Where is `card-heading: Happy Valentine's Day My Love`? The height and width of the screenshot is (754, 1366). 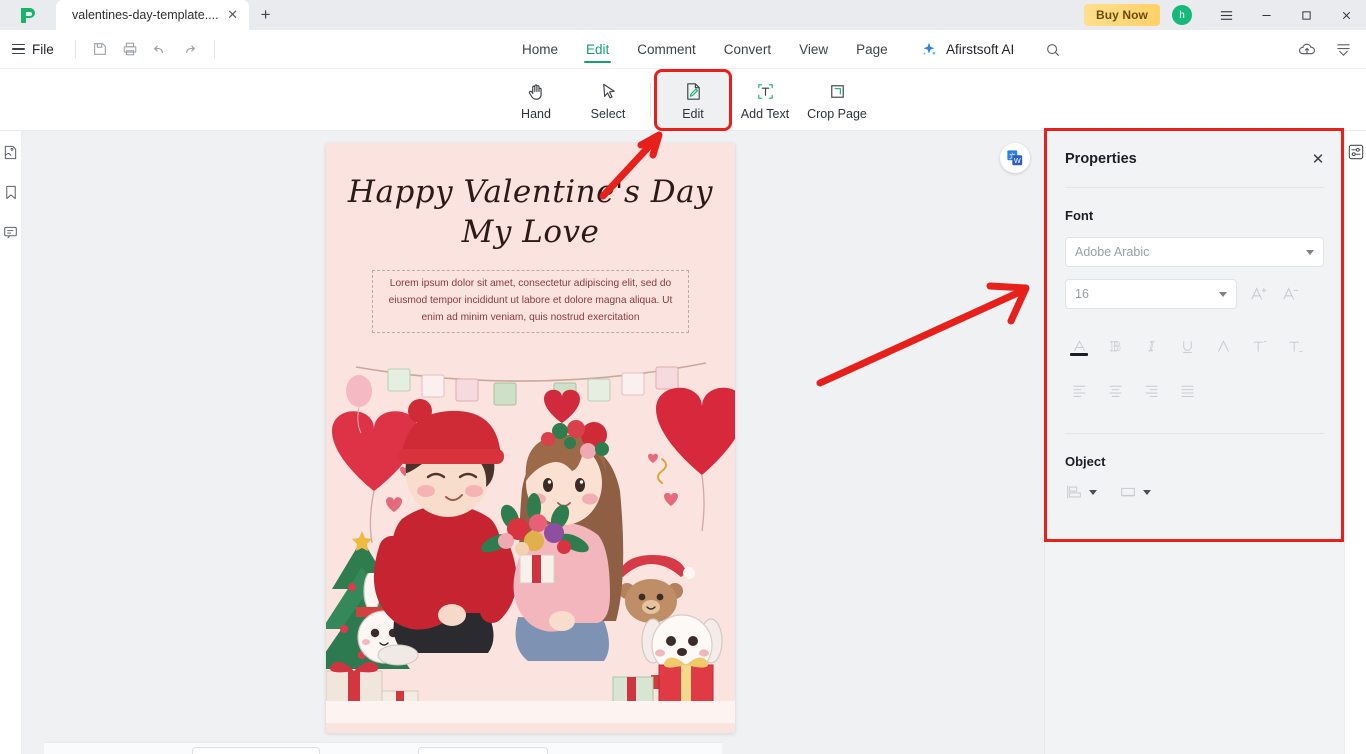 card-heading: Happy Valentine's Day My Love is located at coordinates (530, 197).